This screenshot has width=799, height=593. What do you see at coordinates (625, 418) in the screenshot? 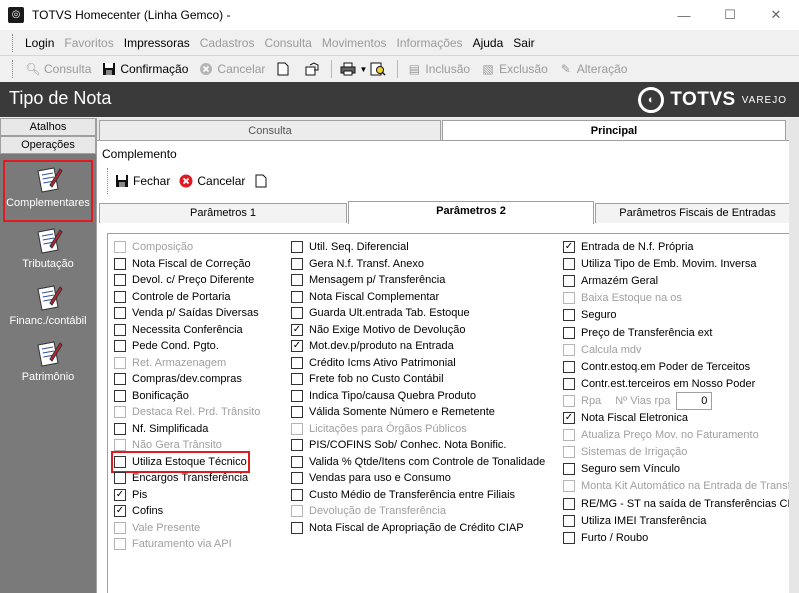
I see `checkbox-nota-fiscal-eletronica: ✓ Nota Fiscal Eletronica` at bounding box center [625, 418].